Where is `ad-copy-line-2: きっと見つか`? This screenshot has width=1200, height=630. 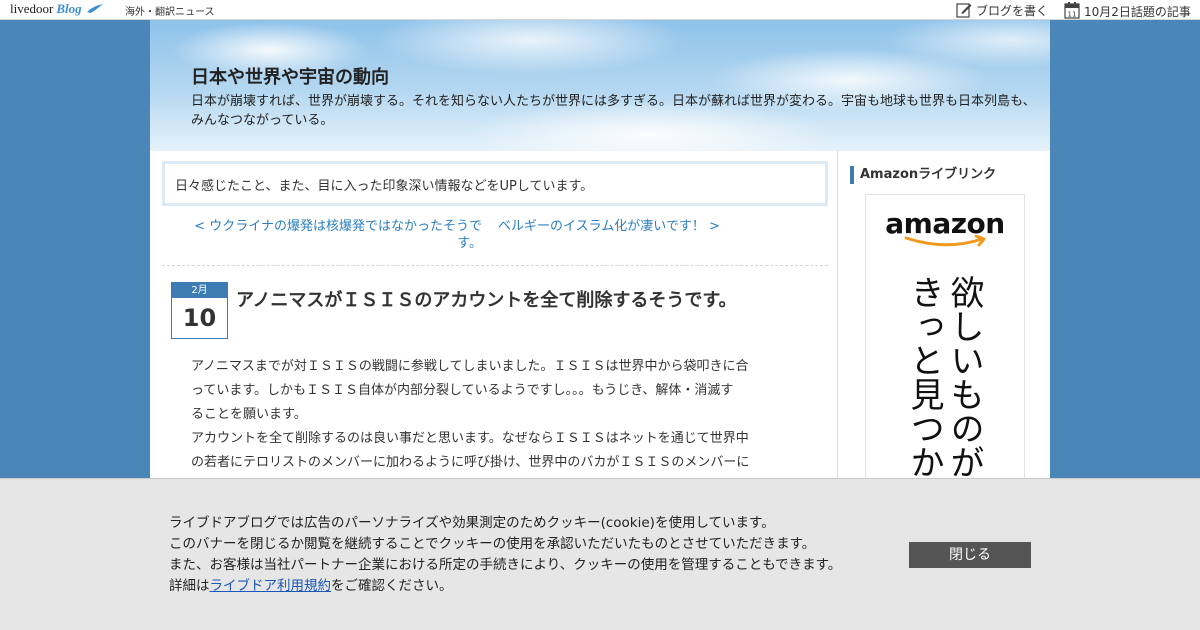 ad-copy-line-2: きっと見つか is located at coordinates (924, 377).